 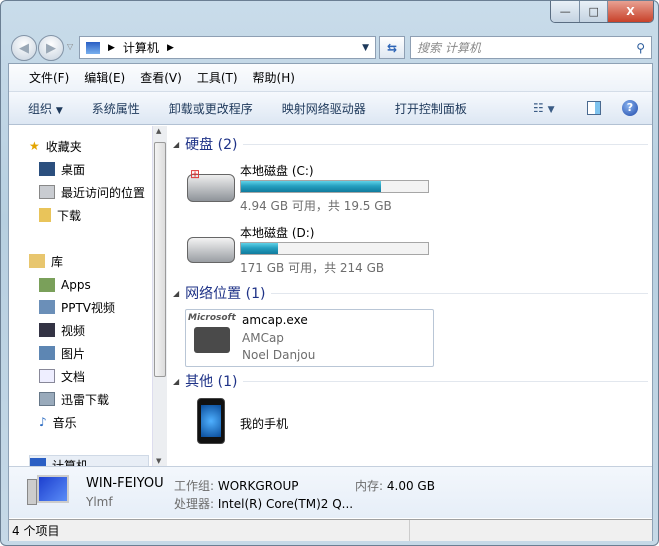 I want to click on sidebar-scrollbar: ▲ ▼, so click(x=159, y=296).